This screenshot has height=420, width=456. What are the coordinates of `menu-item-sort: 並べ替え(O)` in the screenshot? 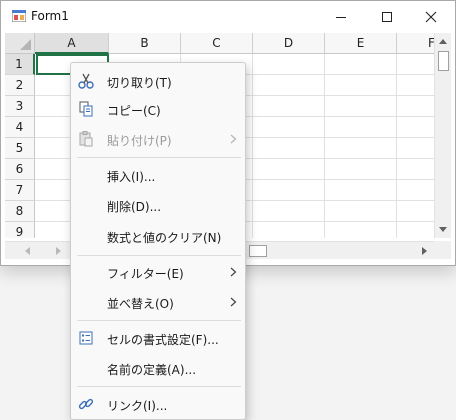 It's located at (159, 302).